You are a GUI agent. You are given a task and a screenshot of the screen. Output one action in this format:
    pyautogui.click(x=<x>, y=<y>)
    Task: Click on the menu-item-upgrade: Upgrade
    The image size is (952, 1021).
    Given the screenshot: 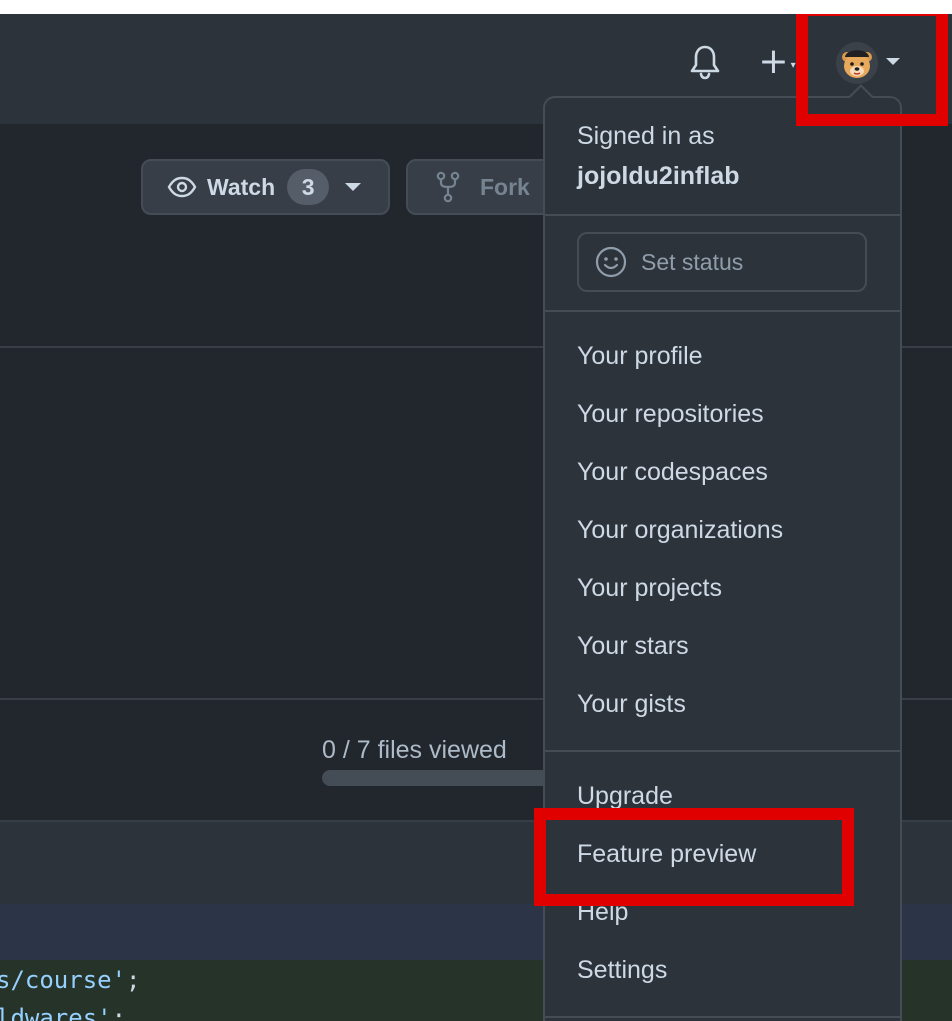 What is the action you would take?
    pyautogui.click(x=625, y=796)
    